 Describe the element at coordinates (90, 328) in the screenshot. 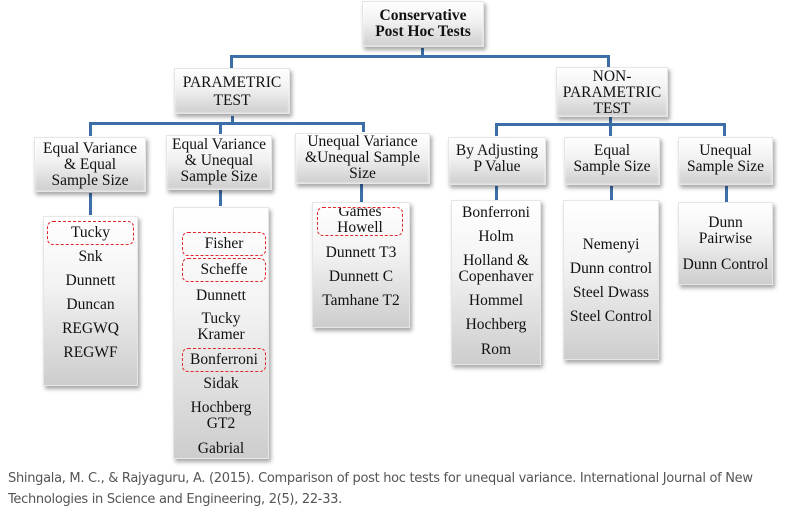

I see `test-regwq: REGWQ` at that location.